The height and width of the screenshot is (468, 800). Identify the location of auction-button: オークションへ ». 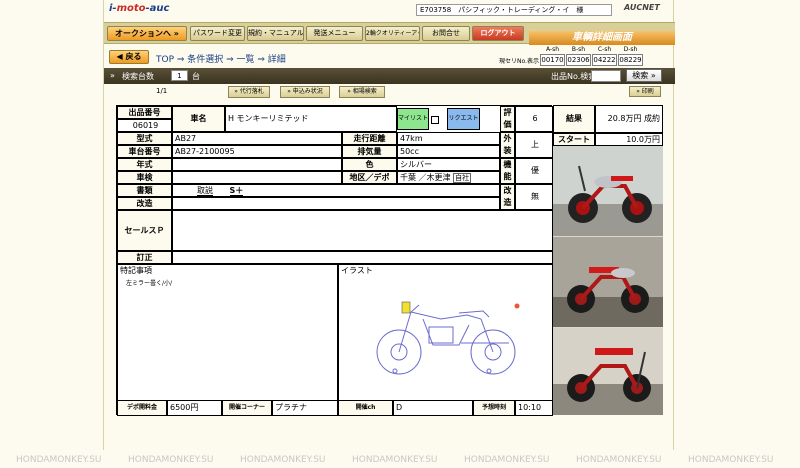
(147, 33).